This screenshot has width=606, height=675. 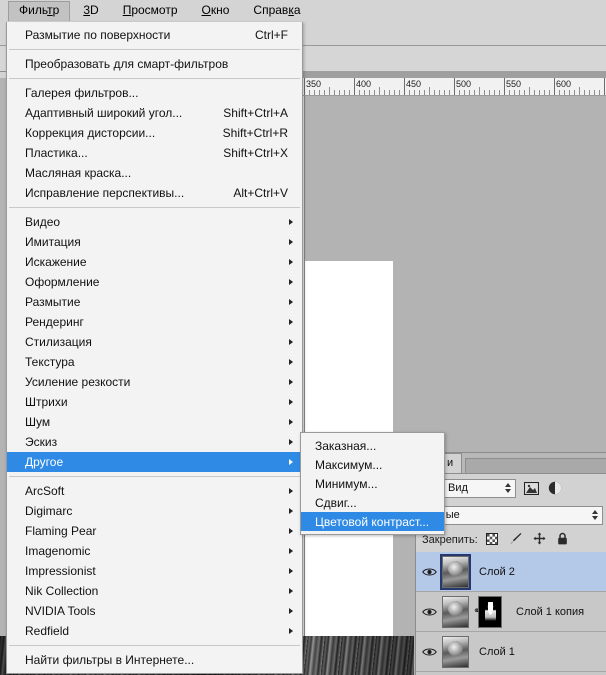 I want to click on menubar-item-3d: 3D, so click(x=90, y=11).